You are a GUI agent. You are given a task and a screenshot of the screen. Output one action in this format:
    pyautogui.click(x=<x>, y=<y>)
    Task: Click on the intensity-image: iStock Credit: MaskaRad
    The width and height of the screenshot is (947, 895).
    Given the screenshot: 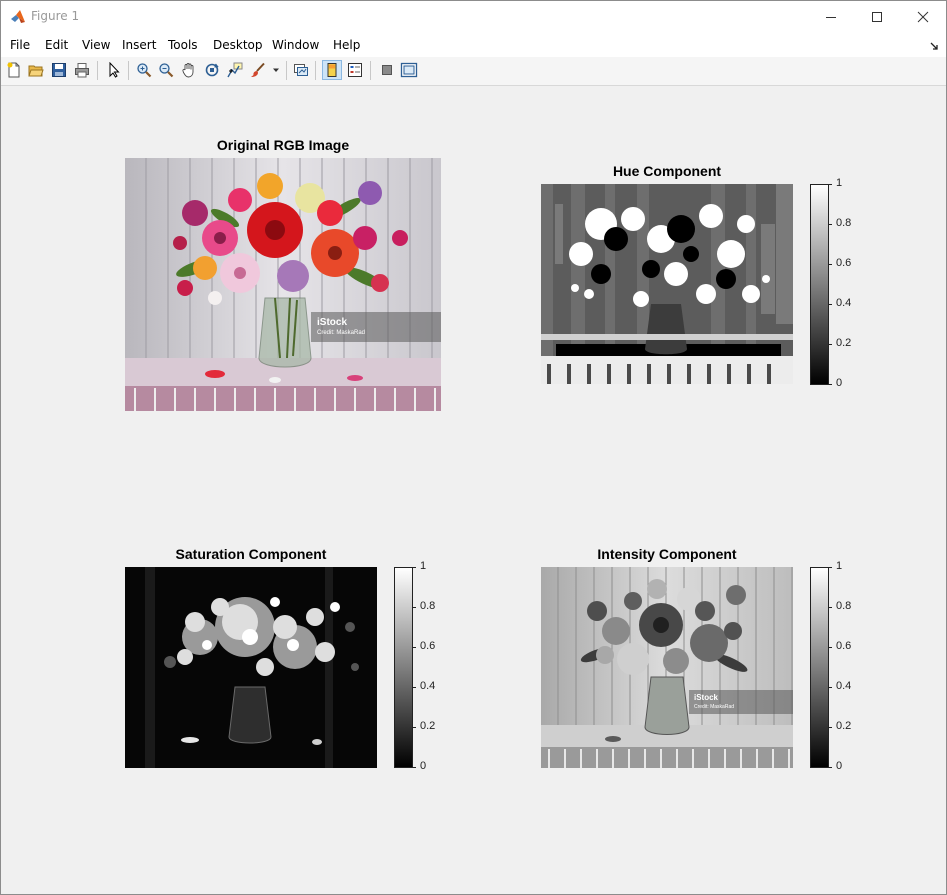 What is the action you would take?
    pyautogui.click(x=667, y=667)
    